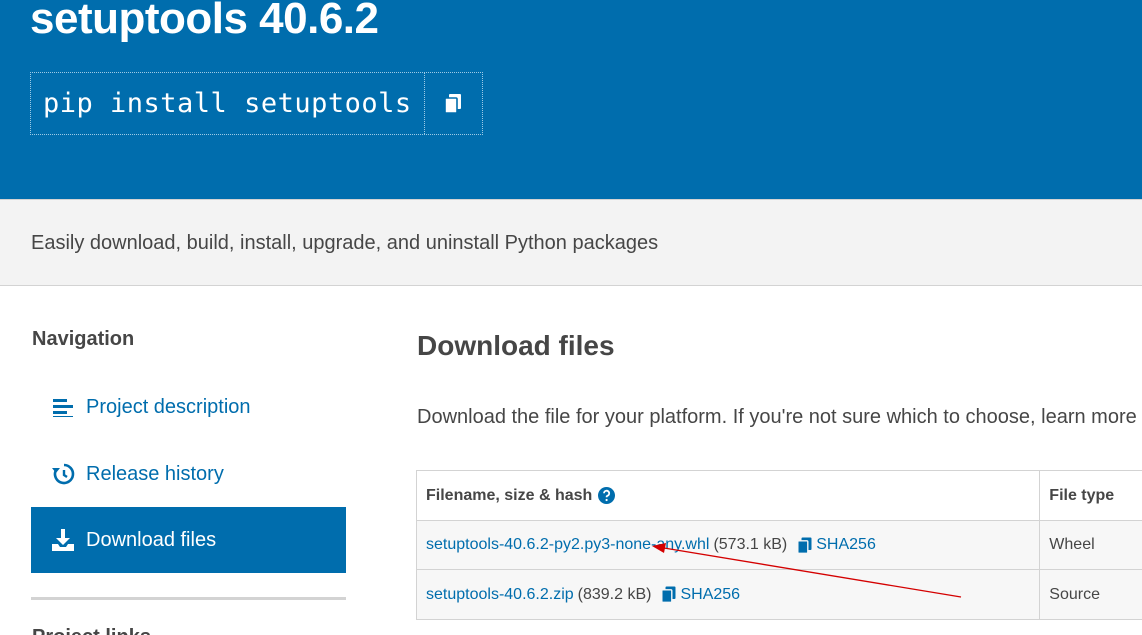 Image resolution: width=1142 pixels, height=635 pixels. I want to click on nav-item-label: Release history, so click(155, 473).